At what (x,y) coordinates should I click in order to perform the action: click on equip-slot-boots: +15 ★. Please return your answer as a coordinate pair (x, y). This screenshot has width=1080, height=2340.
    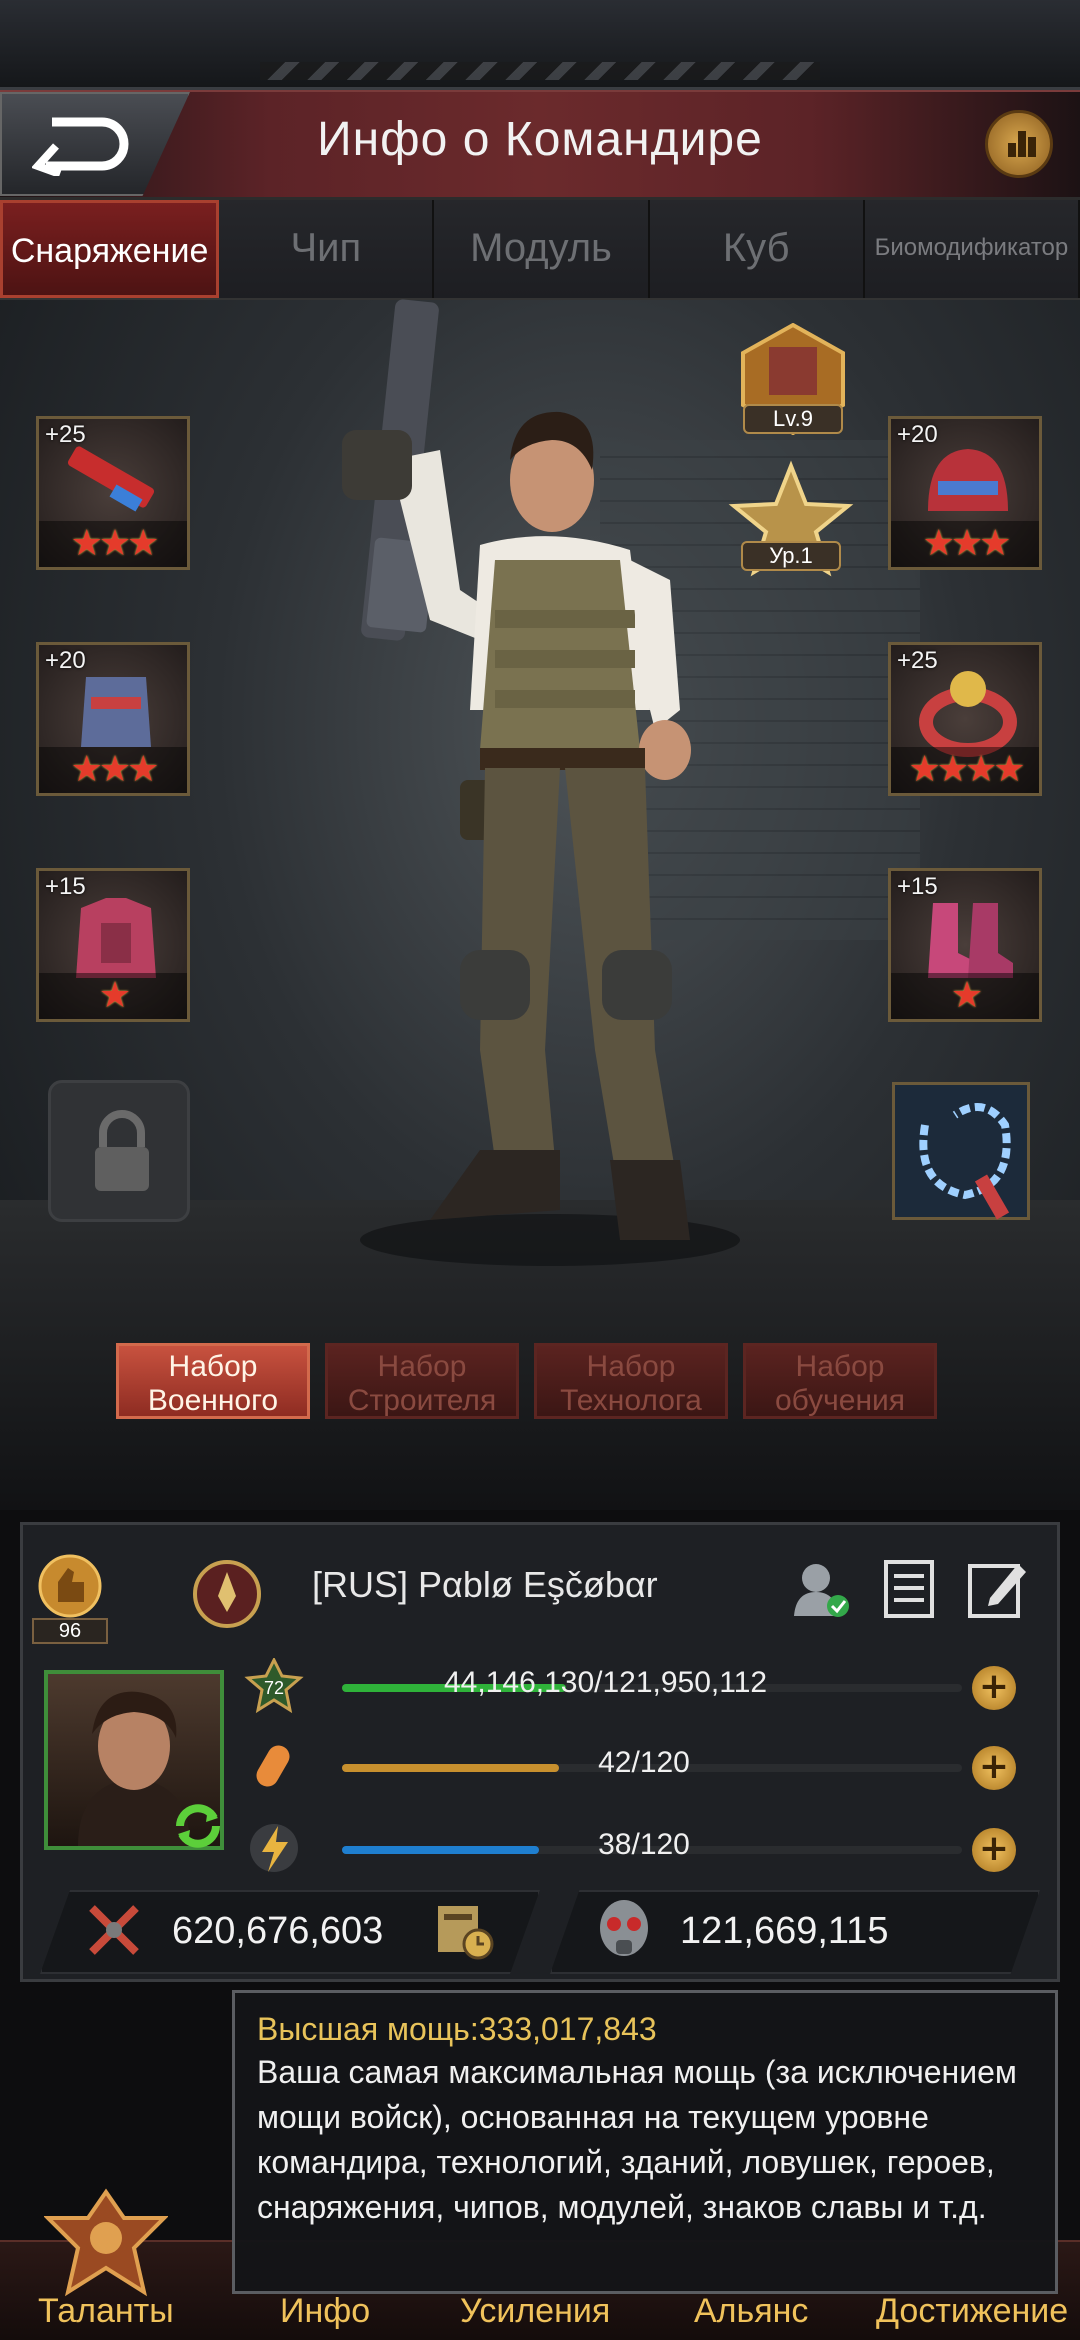
    Looking at the image, I should click on (965, 945).